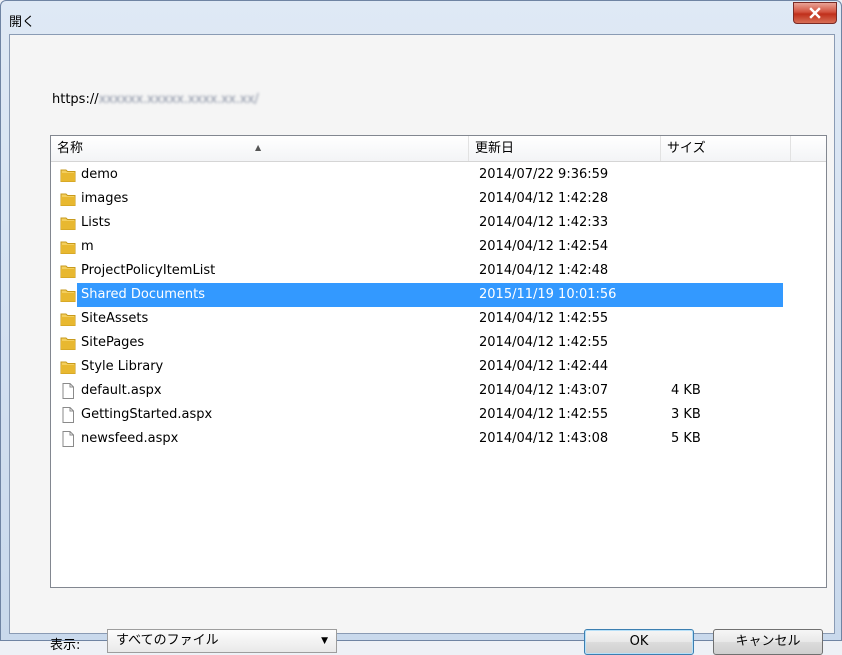  I want to click on file-name: ProjectPolicyItemList, so click(148, 270).